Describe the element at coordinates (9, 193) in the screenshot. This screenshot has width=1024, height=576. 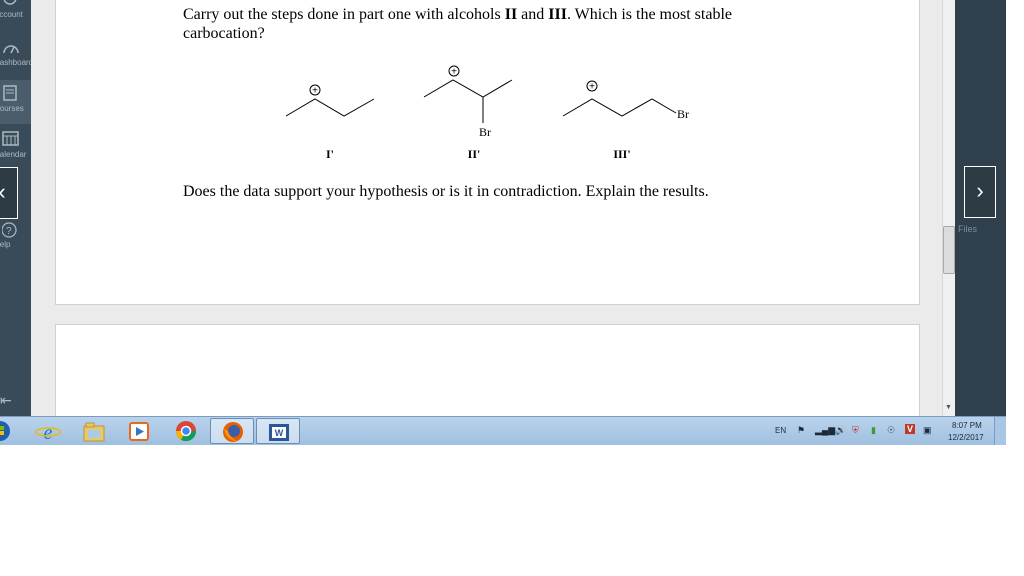
I see `previous-page-button: ‹` at that location.